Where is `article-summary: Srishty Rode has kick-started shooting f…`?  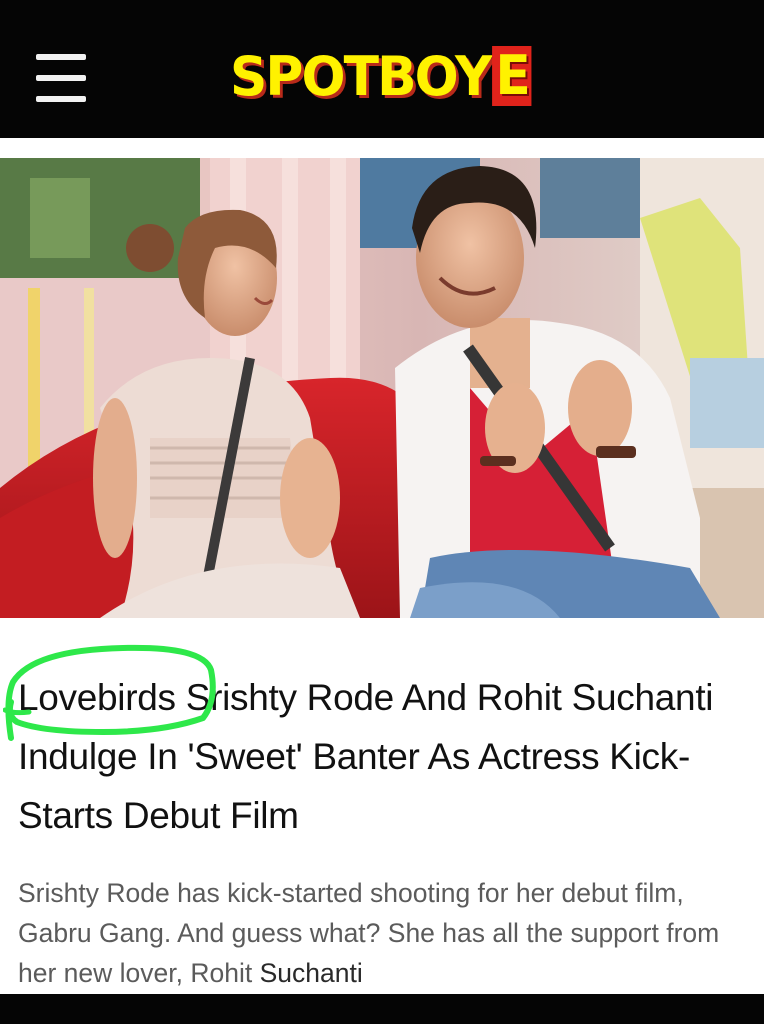 article-summary: Srishty Rode has kick-started shooting f… is located at coordinates (383, 933).